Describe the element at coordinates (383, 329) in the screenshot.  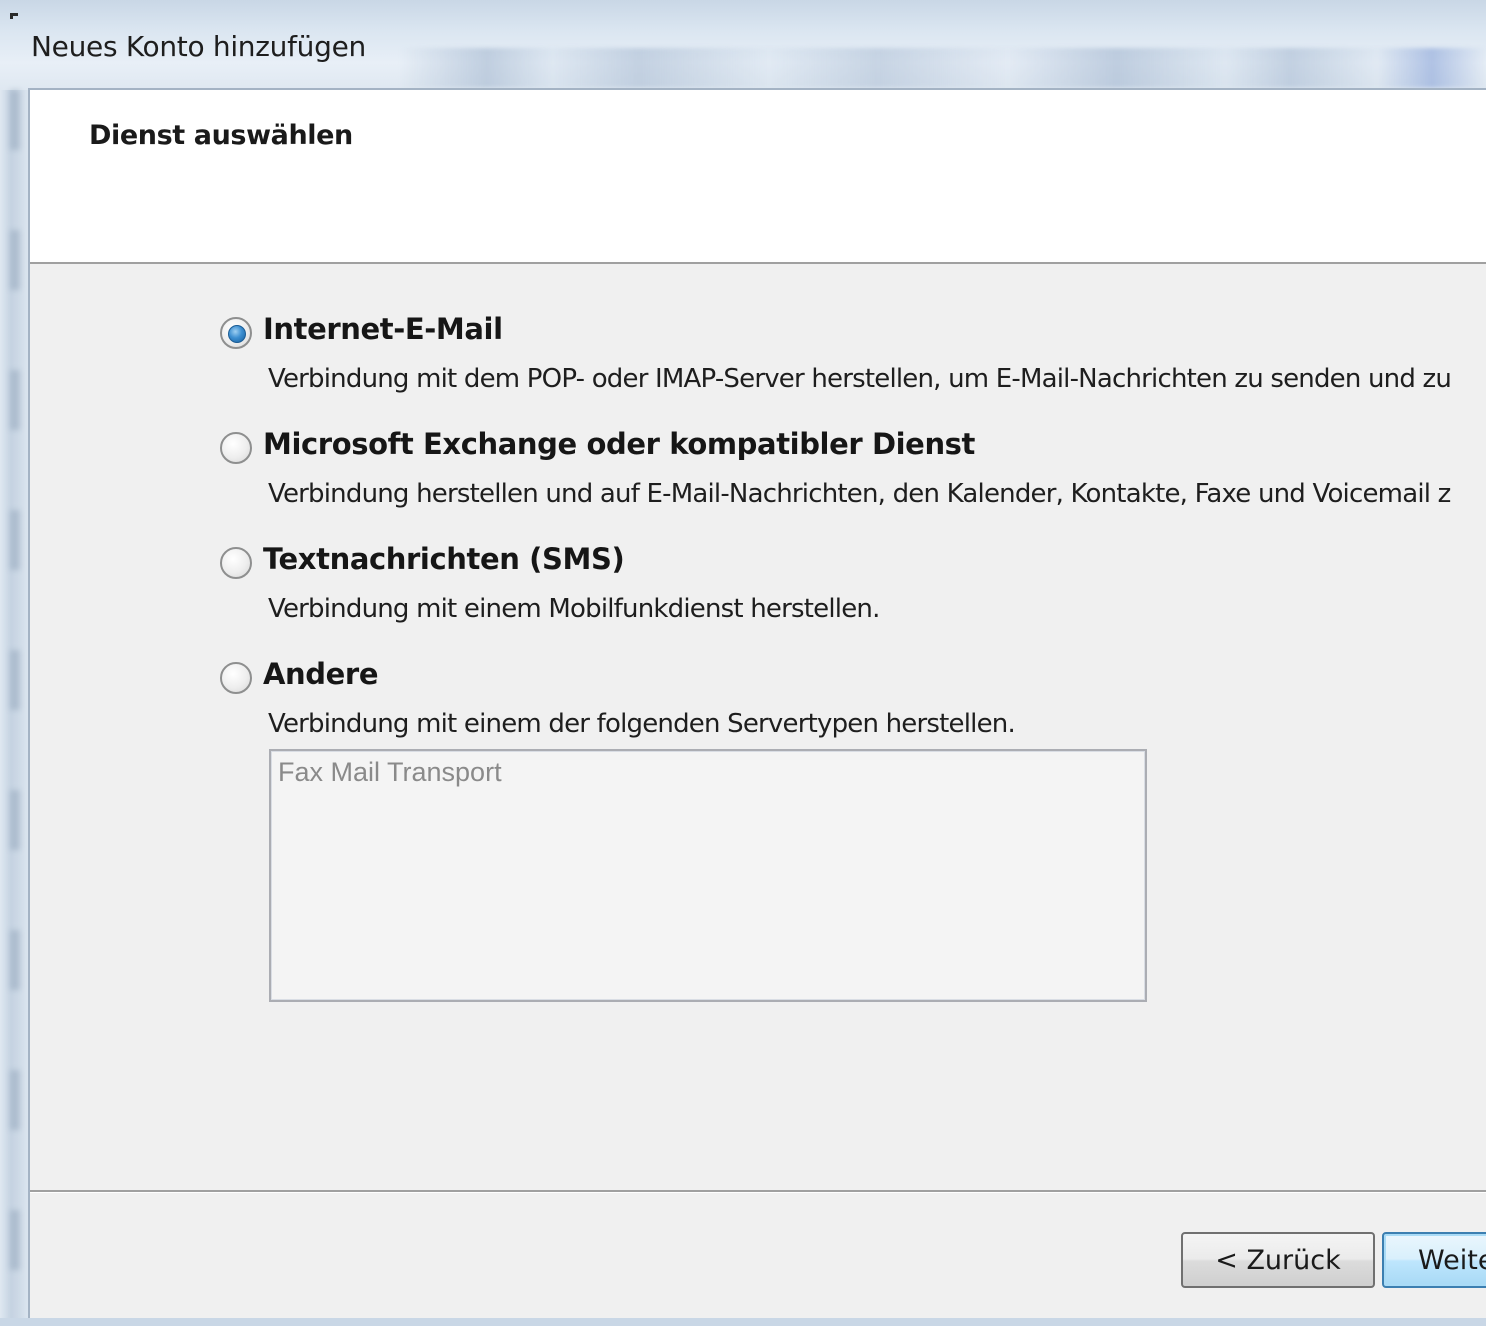
I see `option-label-internet-email: Internet-E-Mail` at that location.